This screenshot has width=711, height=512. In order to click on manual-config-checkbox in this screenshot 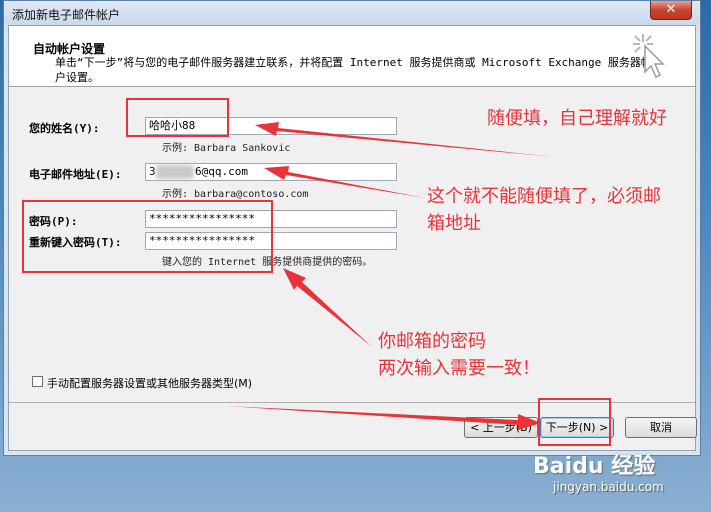, I will do `click(37, 381)`.